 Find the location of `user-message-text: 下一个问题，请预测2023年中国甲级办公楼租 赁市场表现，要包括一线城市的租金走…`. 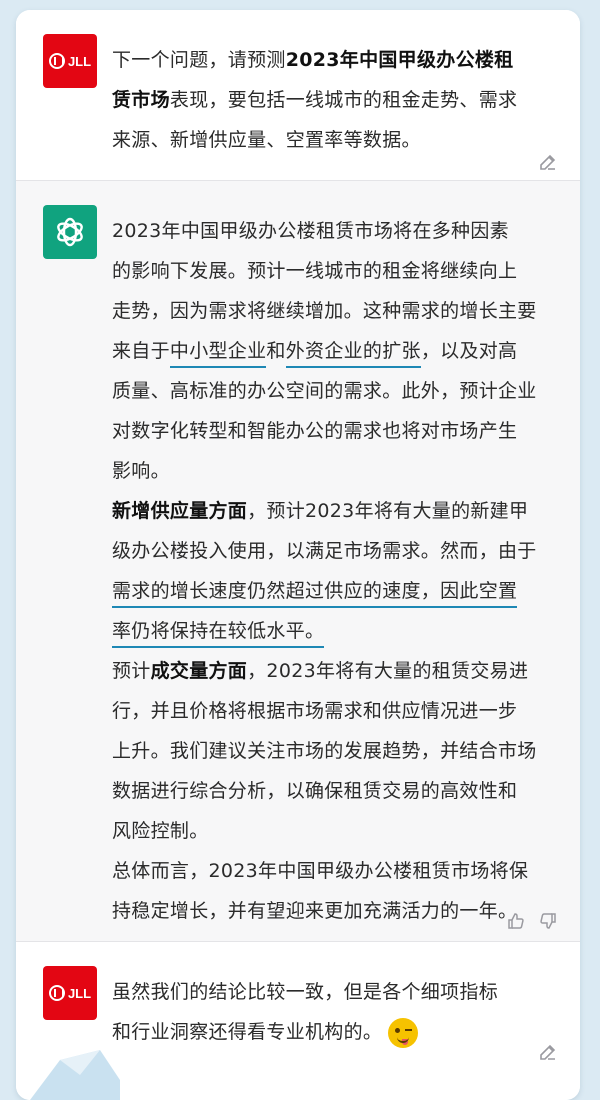

user-message-text: 下一个问题，请预测2023年中国甲级办公楼租 赁市场表现，要包括一线城市的租金走… is located at coordinates (315, 100).